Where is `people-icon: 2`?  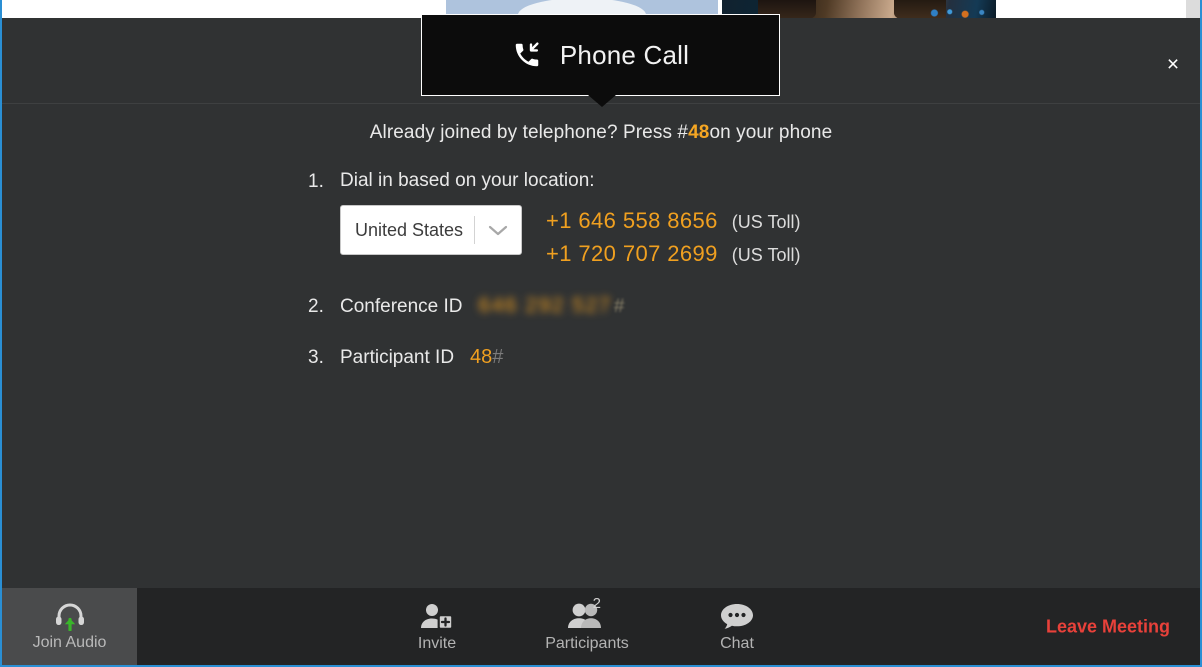
people-icon: 2 is located at coordinates (587, 613).